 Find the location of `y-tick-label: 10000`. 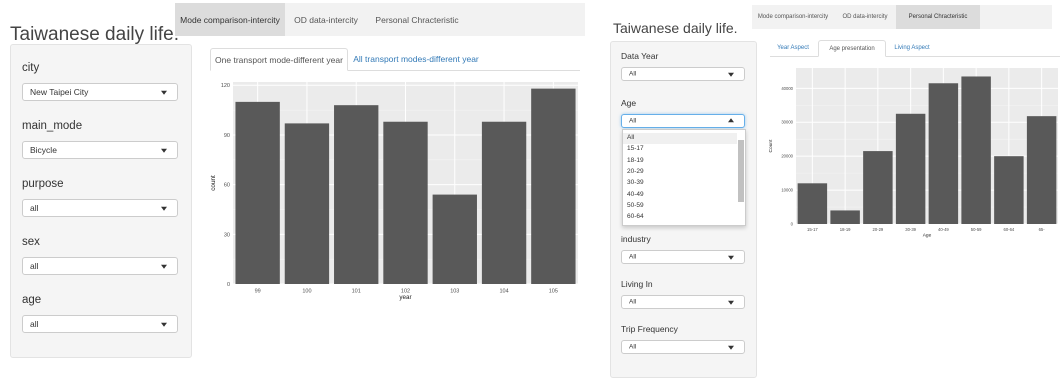

y-tick-label: 10000 is located at coordinates (787, 190).